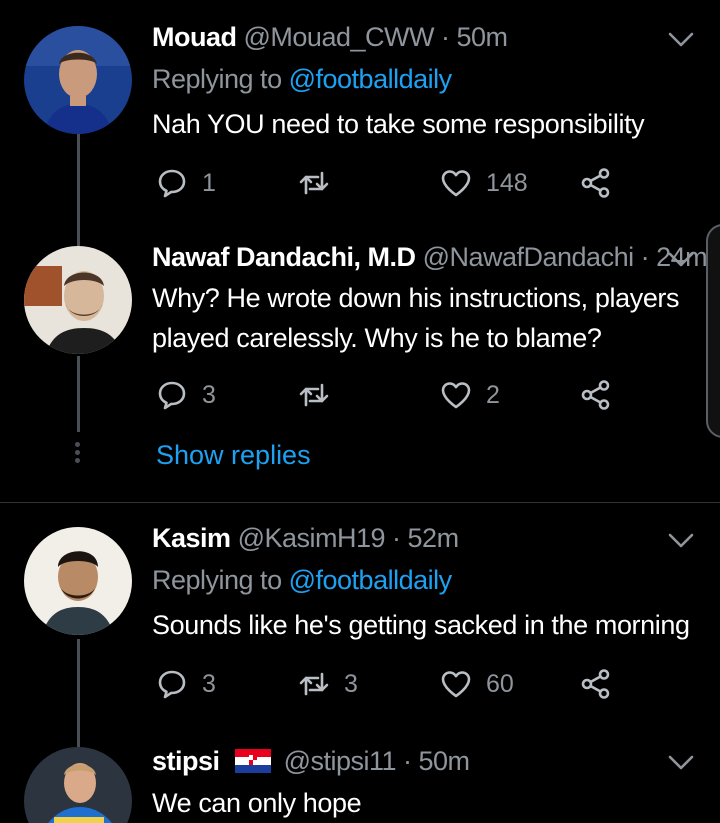 Image resolution: width=720 pixels, height=823 pixels. I want to click on like-button: 2, so click(470, 395).